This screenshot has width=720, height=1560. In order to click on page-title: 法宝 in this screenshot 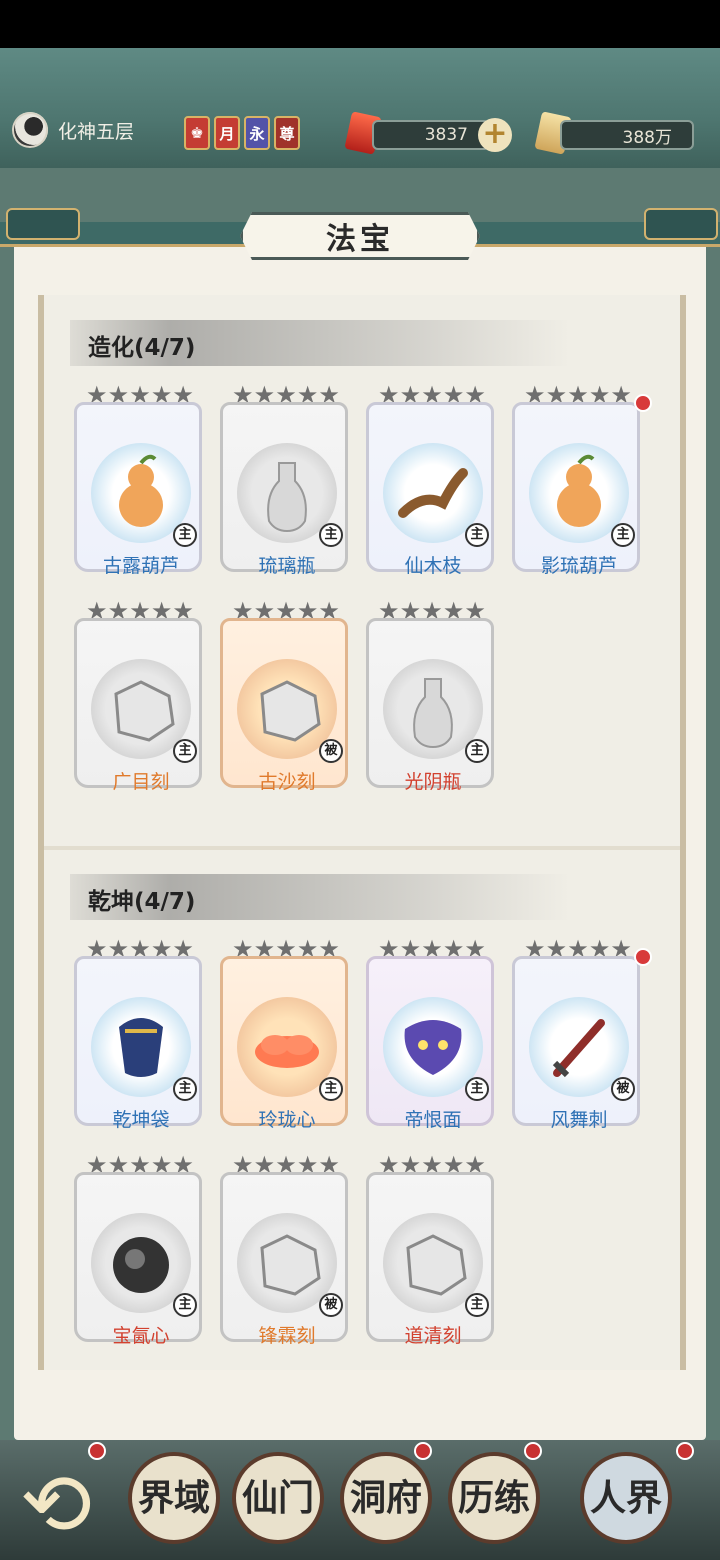, I will do `click(360, 236)`.